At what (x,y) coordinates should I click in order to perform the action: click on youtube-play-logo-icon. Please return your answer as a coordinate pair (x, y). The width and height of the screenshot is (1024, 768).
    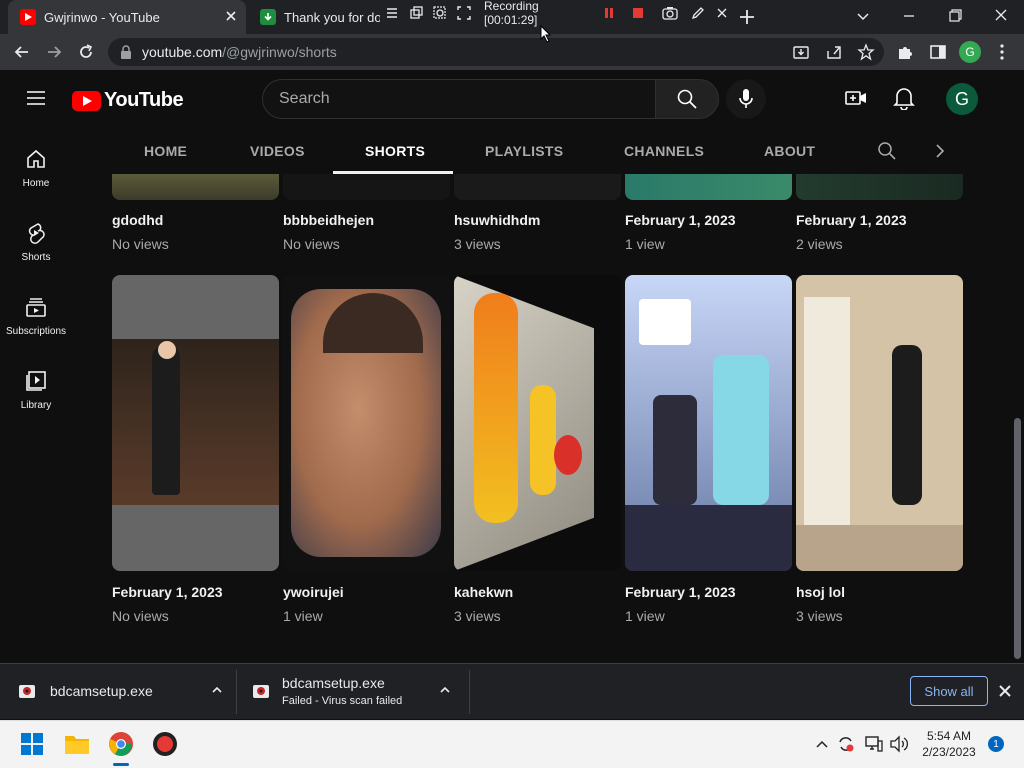
    Looking at the image, I should click on (86, 100).